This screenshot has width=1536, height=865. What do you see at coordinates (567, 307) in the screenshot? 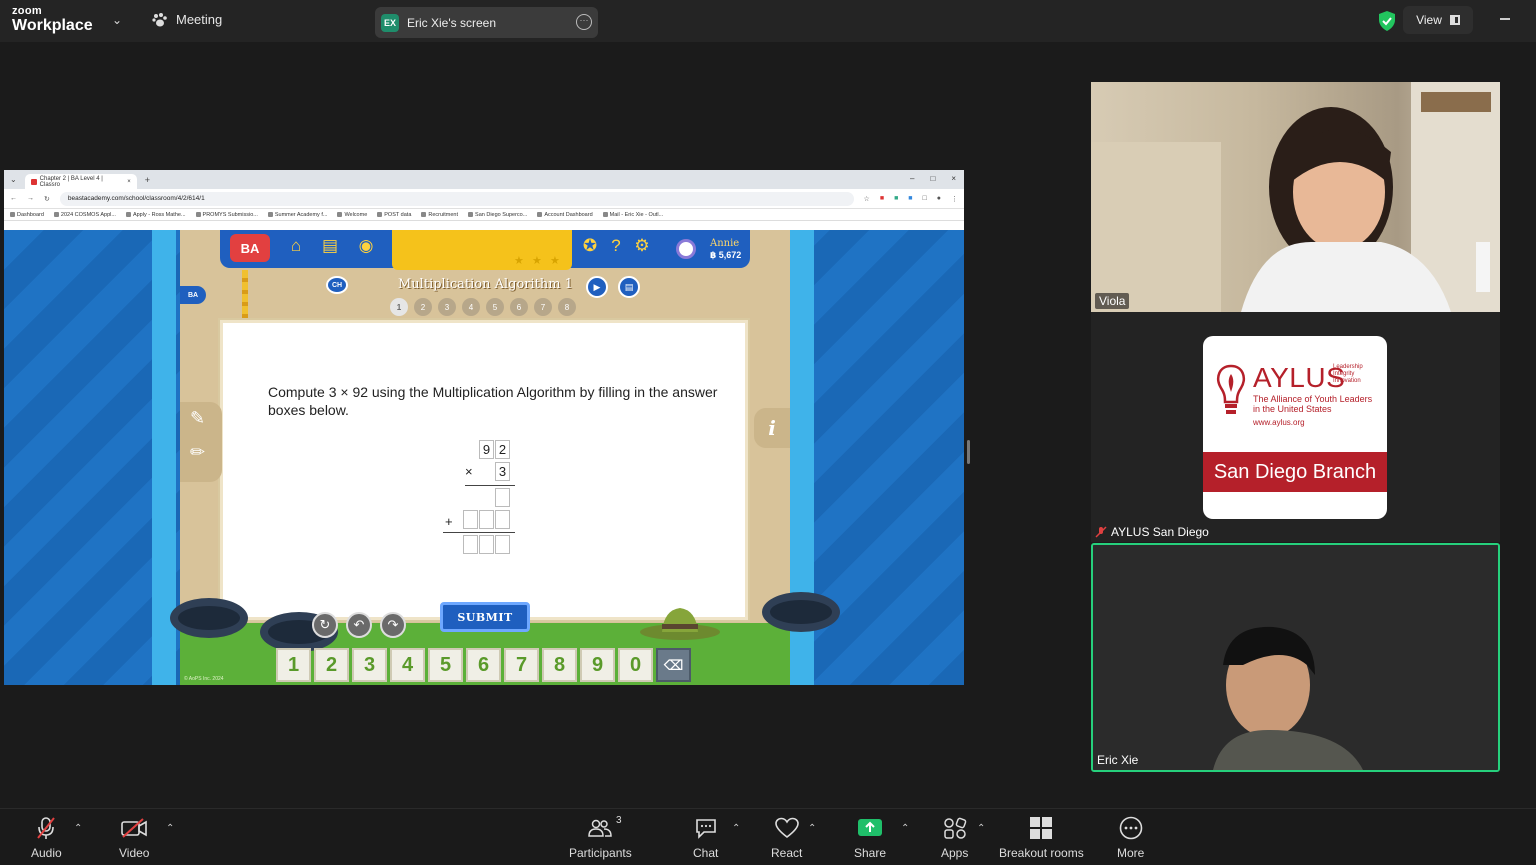
I see `problem-dot: 8` at bounding box center [567, 307].